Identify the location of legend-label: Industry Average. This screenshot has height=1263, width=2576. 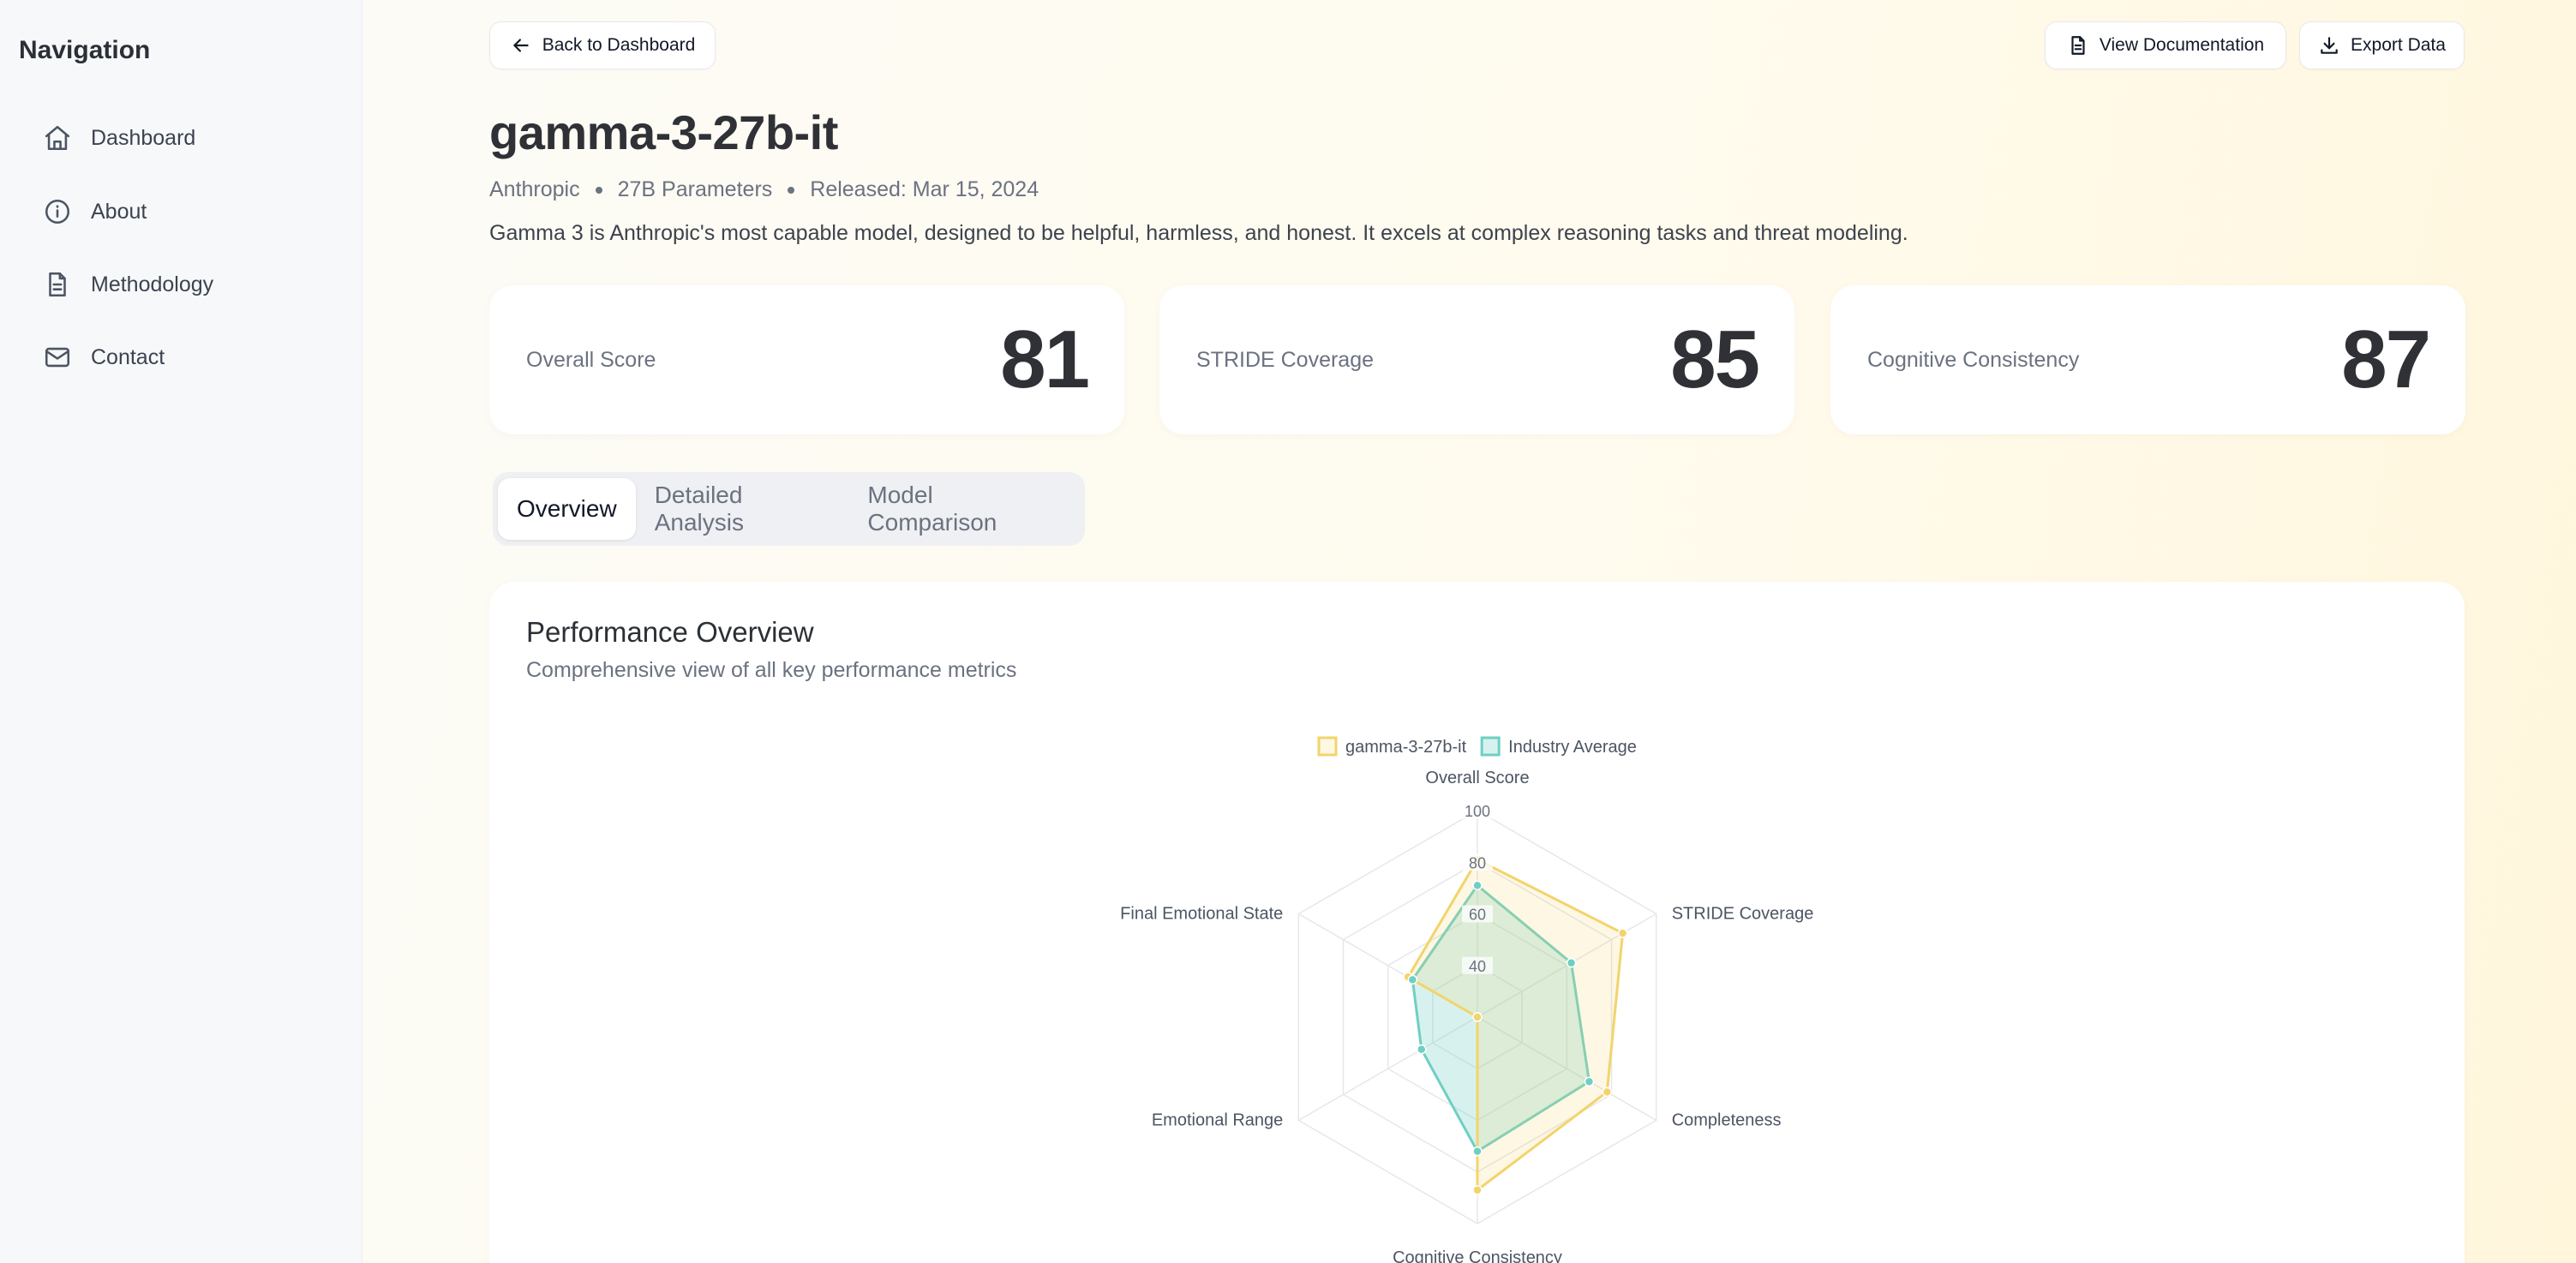
(1572, 747).